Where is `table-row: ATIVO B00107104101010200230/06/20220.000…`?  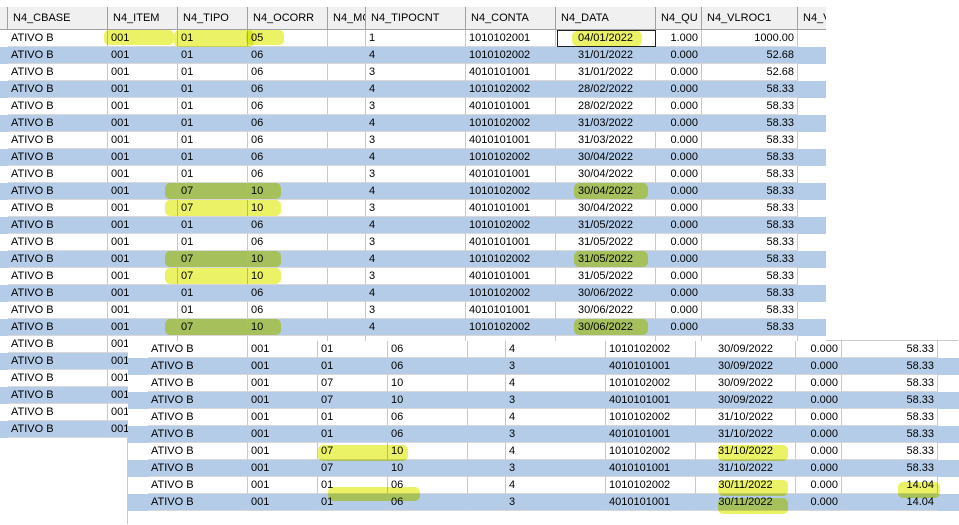 table-row: ATIVO B00107104101010200230/06/20220.000… is located at coordinates (413, 327).